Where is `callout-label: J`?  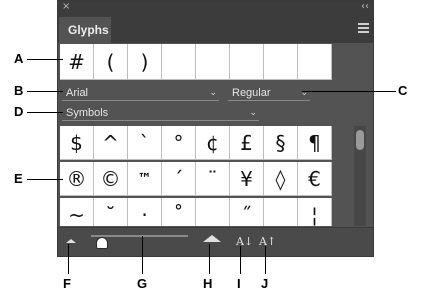 callout-label: J is located at coordinates (265, 283).